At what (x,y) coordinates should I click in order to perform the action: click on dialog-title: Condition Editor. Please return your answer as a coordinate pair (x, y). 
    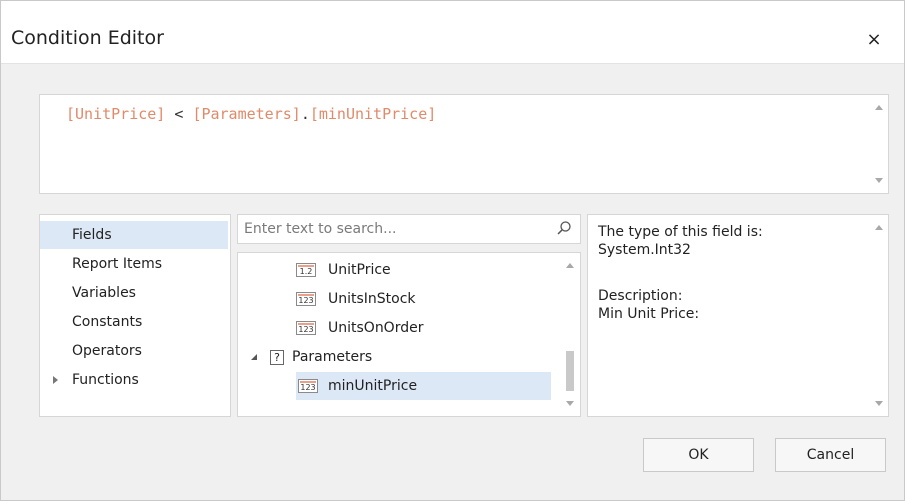
    Looking at the image, I should click on (87, 38).